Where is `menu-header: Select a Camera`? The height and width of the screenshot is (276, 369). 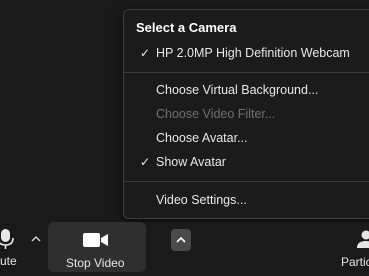
menu-header: Select a Camera is located at coordinates (186, 27).